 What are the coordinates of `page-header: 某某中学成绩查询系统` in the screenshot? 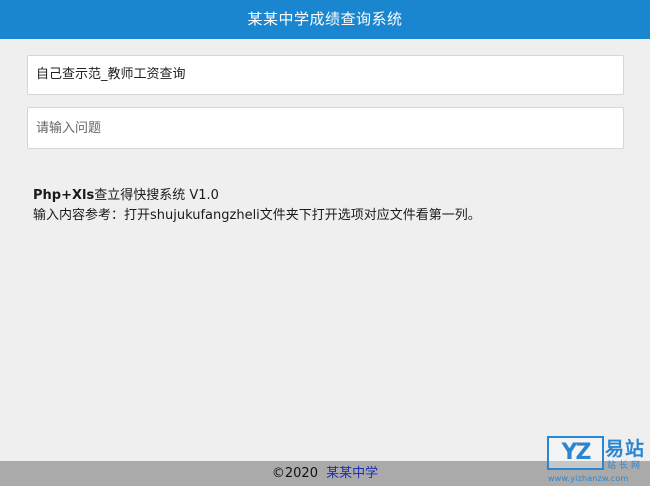 It's located at (325, 19).